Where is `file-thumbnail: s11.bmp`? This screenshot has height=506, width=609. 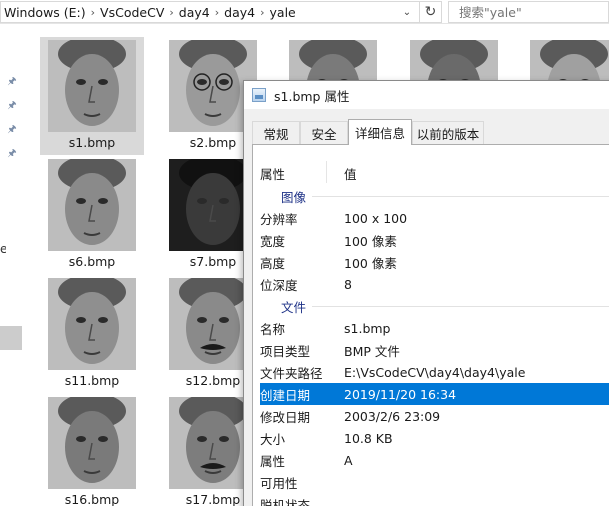 file-thumbnail: s11.bmp is located at coordinates (92, 334).